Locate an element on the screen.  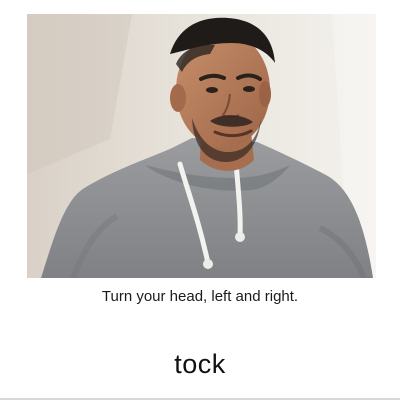
left-eye is located at coordinates (212, 90).